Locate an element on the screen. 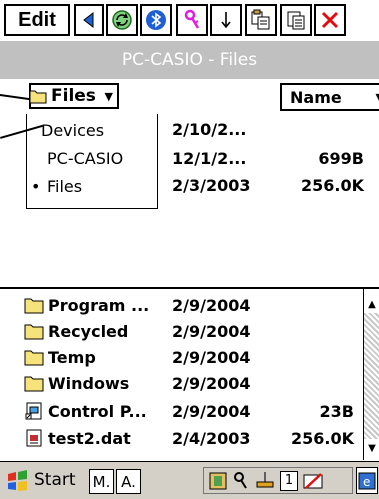 The width and height of the screenshot is (379, 499). back-icon is located at coordinates (88, 20).